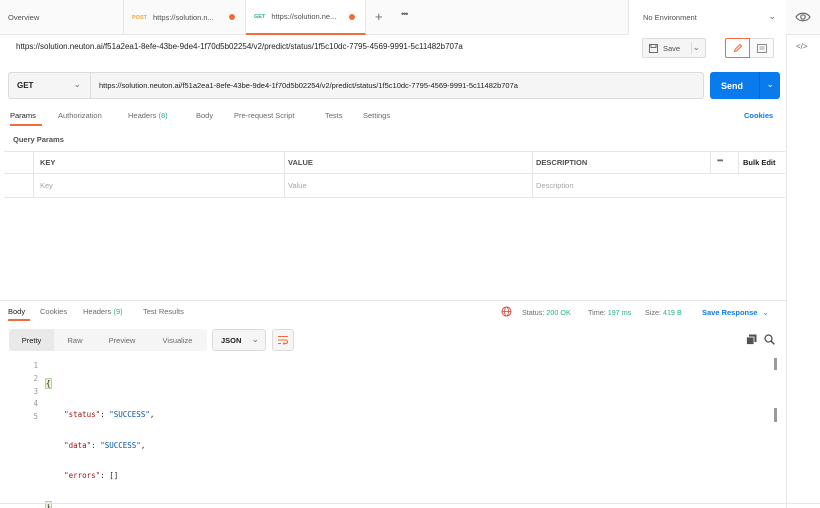 The height and width of the screenshot is (508, 820). I want to click on wrap-icon, so click(283, 340).